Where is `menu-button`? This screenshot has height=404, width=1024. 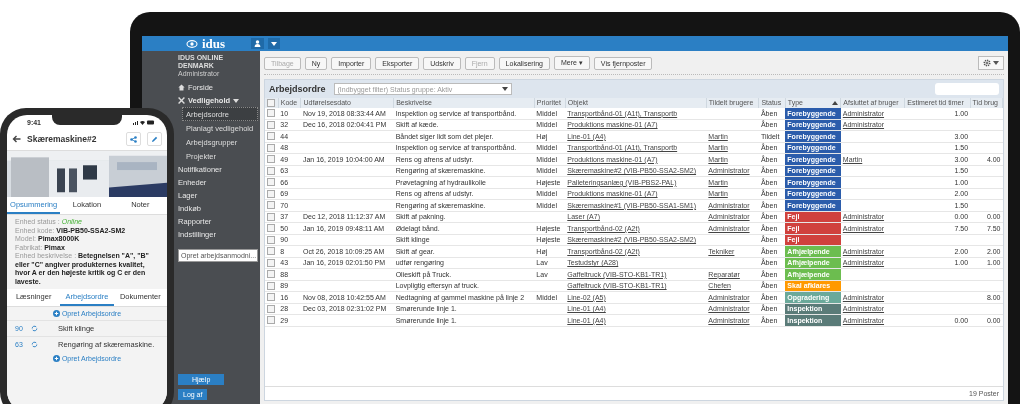 menu-button is located at coordinates (274, 43).